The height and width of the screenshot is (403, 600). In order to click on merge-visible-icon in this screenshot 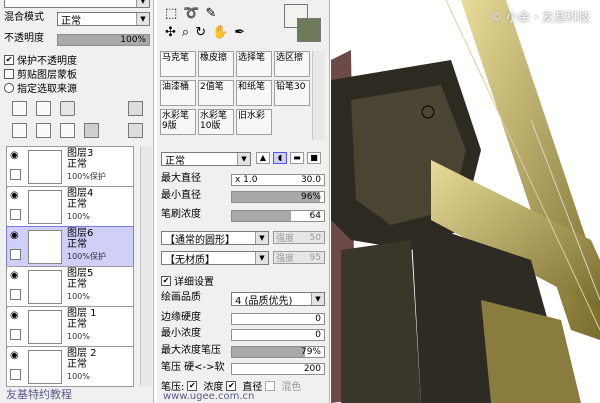, I will do `click(135, 130)`.